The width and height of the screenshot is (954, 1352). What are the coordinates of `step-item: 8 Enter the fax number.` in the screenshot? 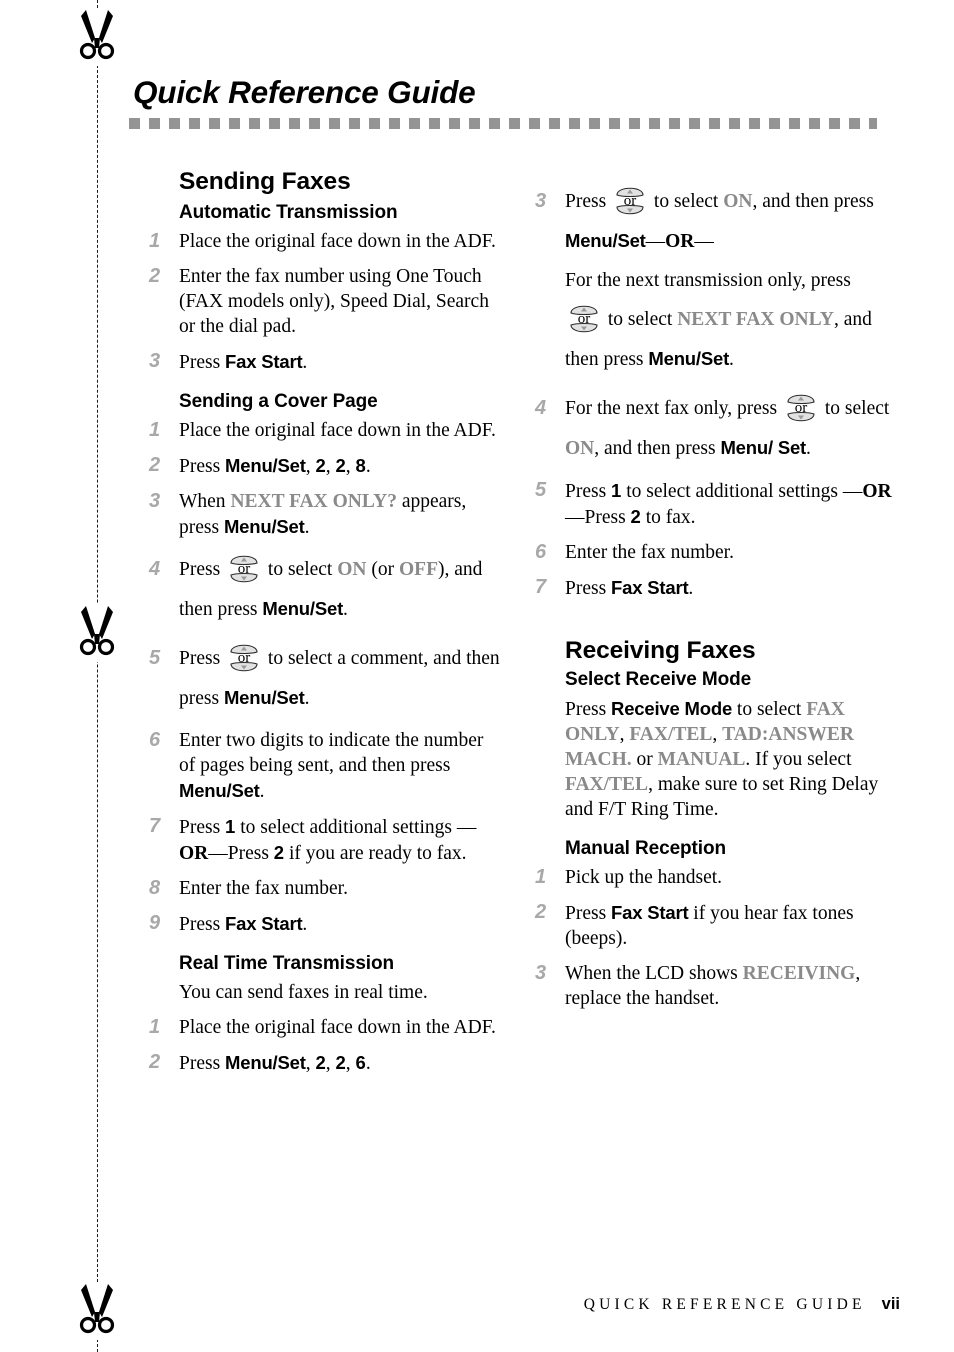 It's located at (323, 888).